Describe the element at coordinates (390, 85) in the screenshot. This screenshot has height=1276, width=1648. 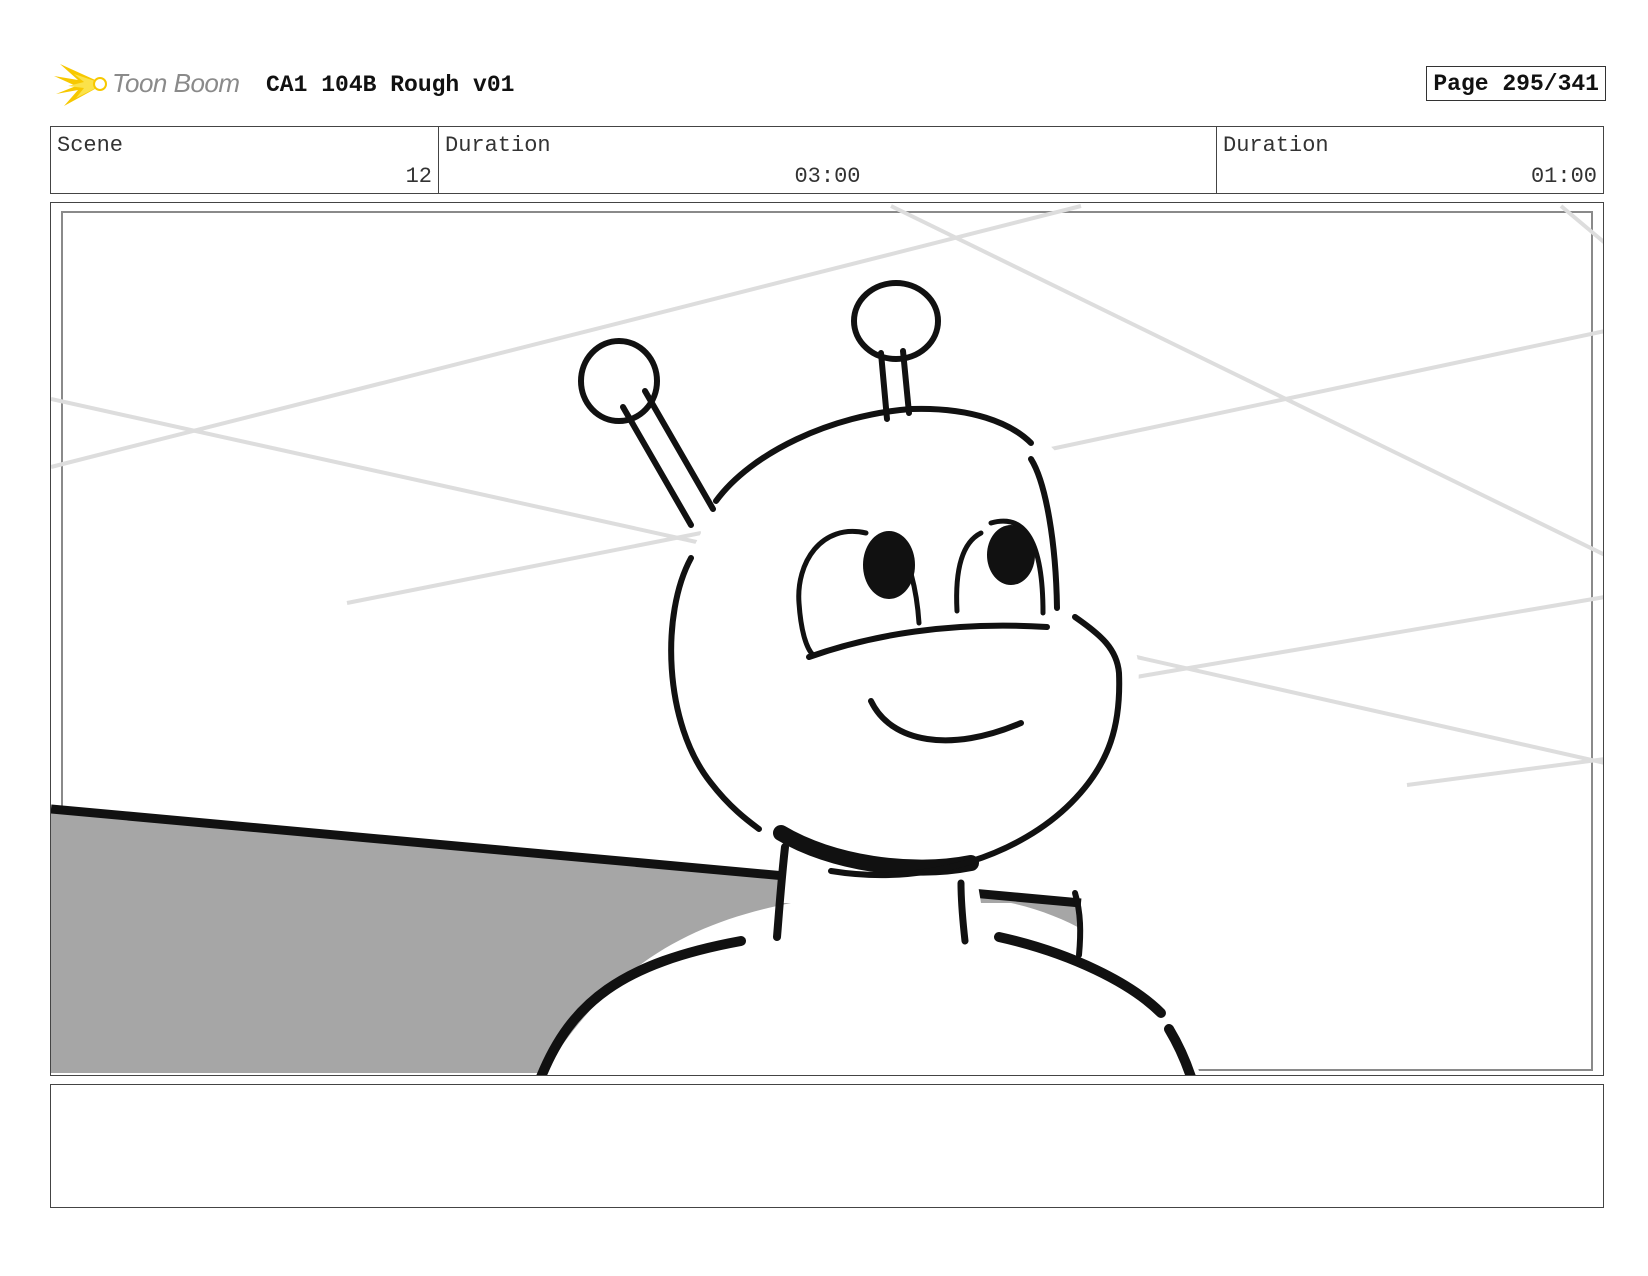
I see `document-title: CA1 104B Rough v01` at that location.